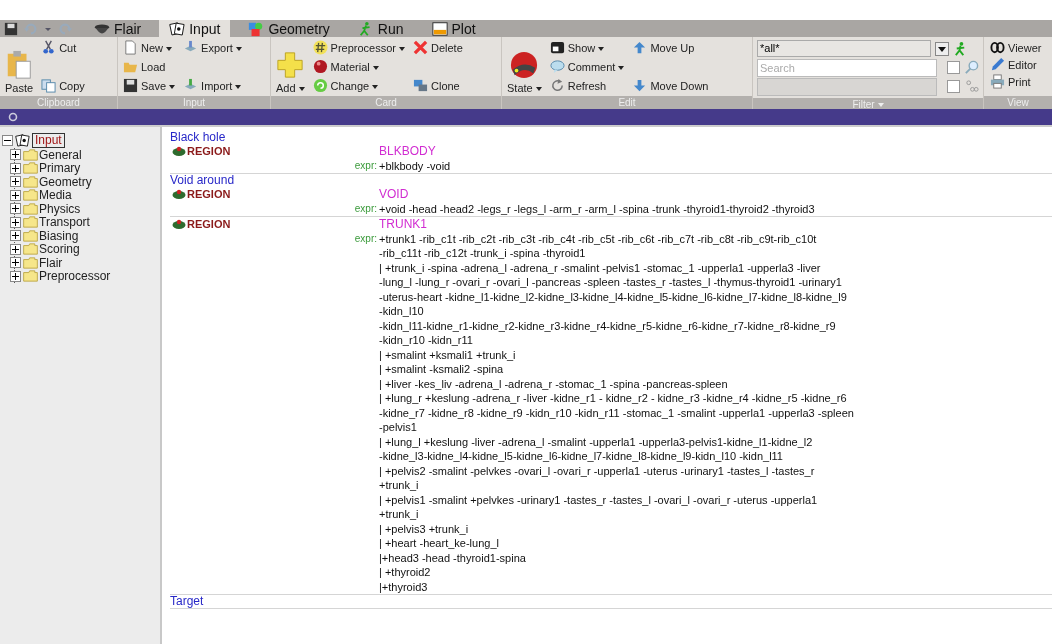 The height and width of the screenshot is (644, 1052). Describe the element at coordinates (63, 47) in the screenshot. I see `ribbon-button: Cut` at that location.